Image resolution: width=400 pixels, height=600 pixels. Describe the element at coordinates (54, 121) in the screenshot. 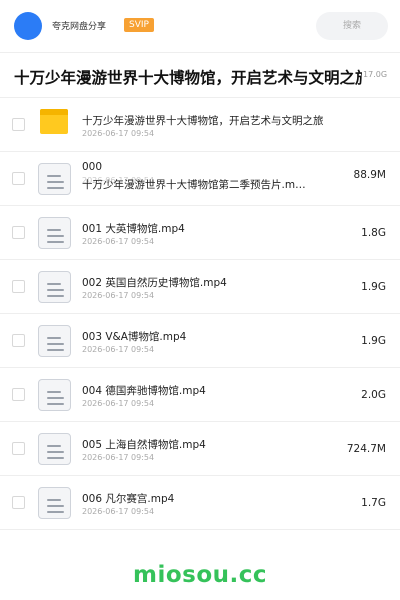

I see `folder-icon` at that location.